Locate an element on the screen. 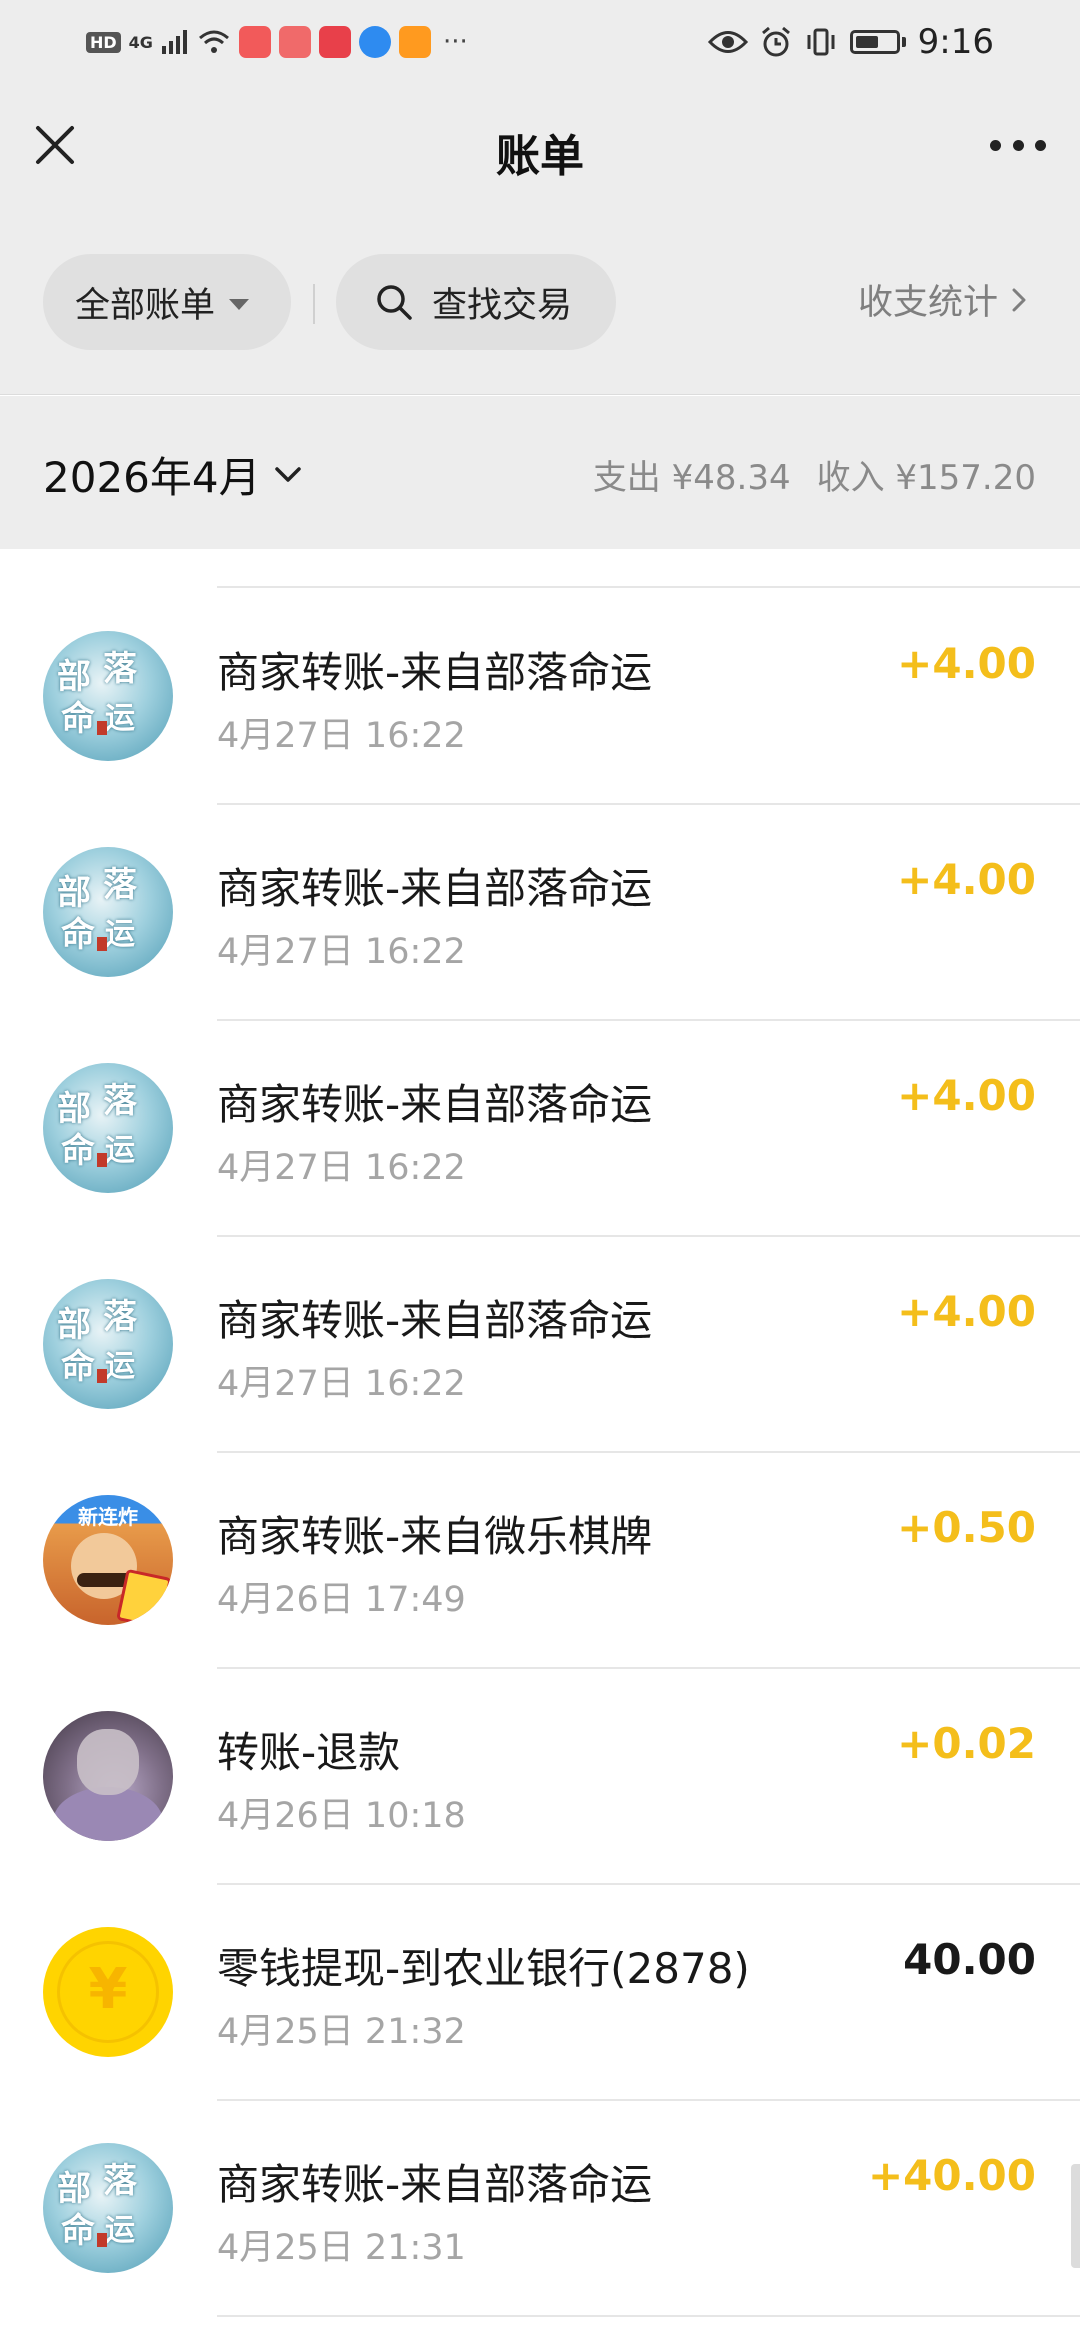 The width and height of the screenshot is (1080, 2340). eye-comfort-icon is located at coordinates (727, 42).